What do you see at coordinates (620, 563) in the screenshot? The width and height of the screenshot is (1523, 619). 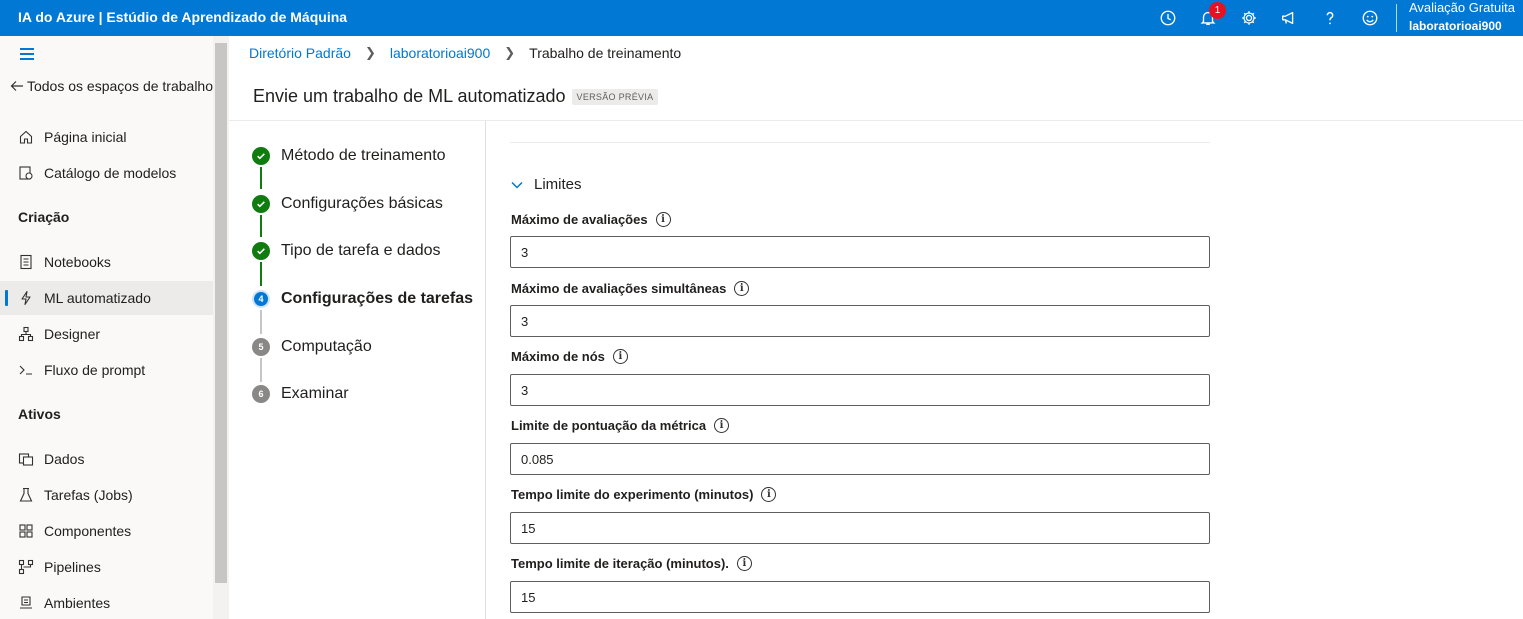 I see `field-label-text: Tempo limite de iteração (minutos).` at bounding box center [620, 563].